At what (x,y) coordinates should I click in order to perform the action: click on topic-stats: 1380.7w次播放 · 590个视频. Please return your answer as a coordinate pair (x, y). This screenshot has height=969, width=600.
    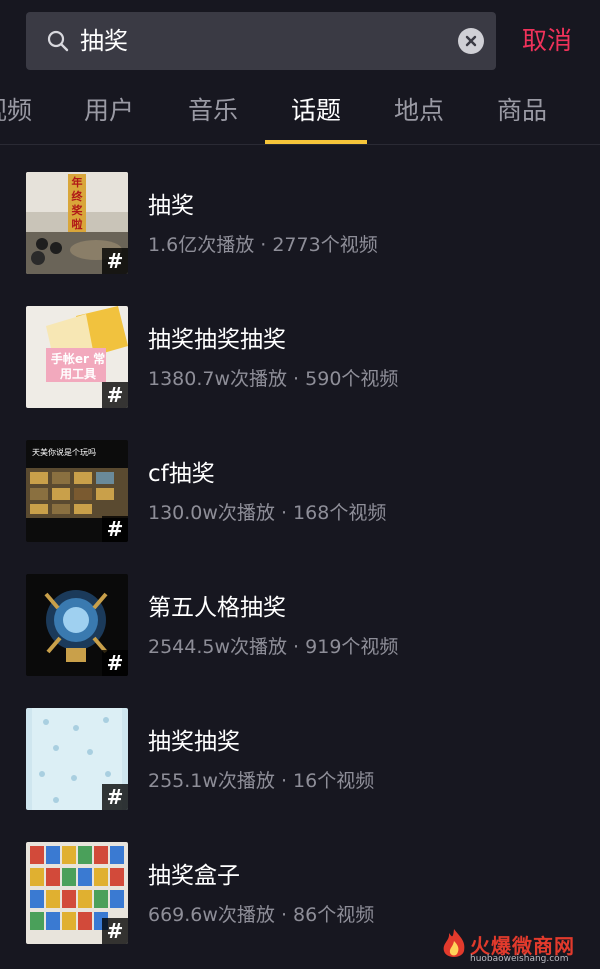
    Looking at the image, I should click on (273, 379).